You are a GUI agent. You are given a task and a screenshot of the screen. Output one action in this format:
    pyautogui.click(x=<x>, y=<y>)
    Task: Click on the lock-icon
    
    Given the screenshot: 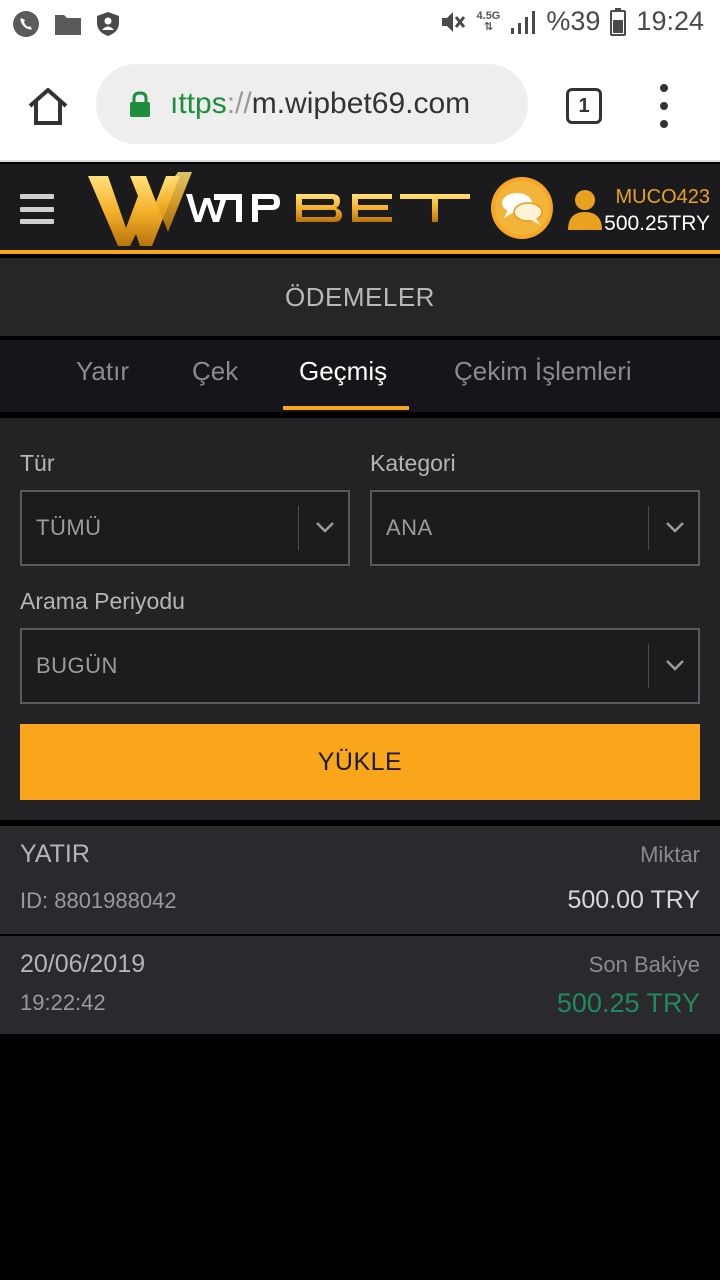 What is the action you would take?
    pyautogui.click(x=140, y=104)
    